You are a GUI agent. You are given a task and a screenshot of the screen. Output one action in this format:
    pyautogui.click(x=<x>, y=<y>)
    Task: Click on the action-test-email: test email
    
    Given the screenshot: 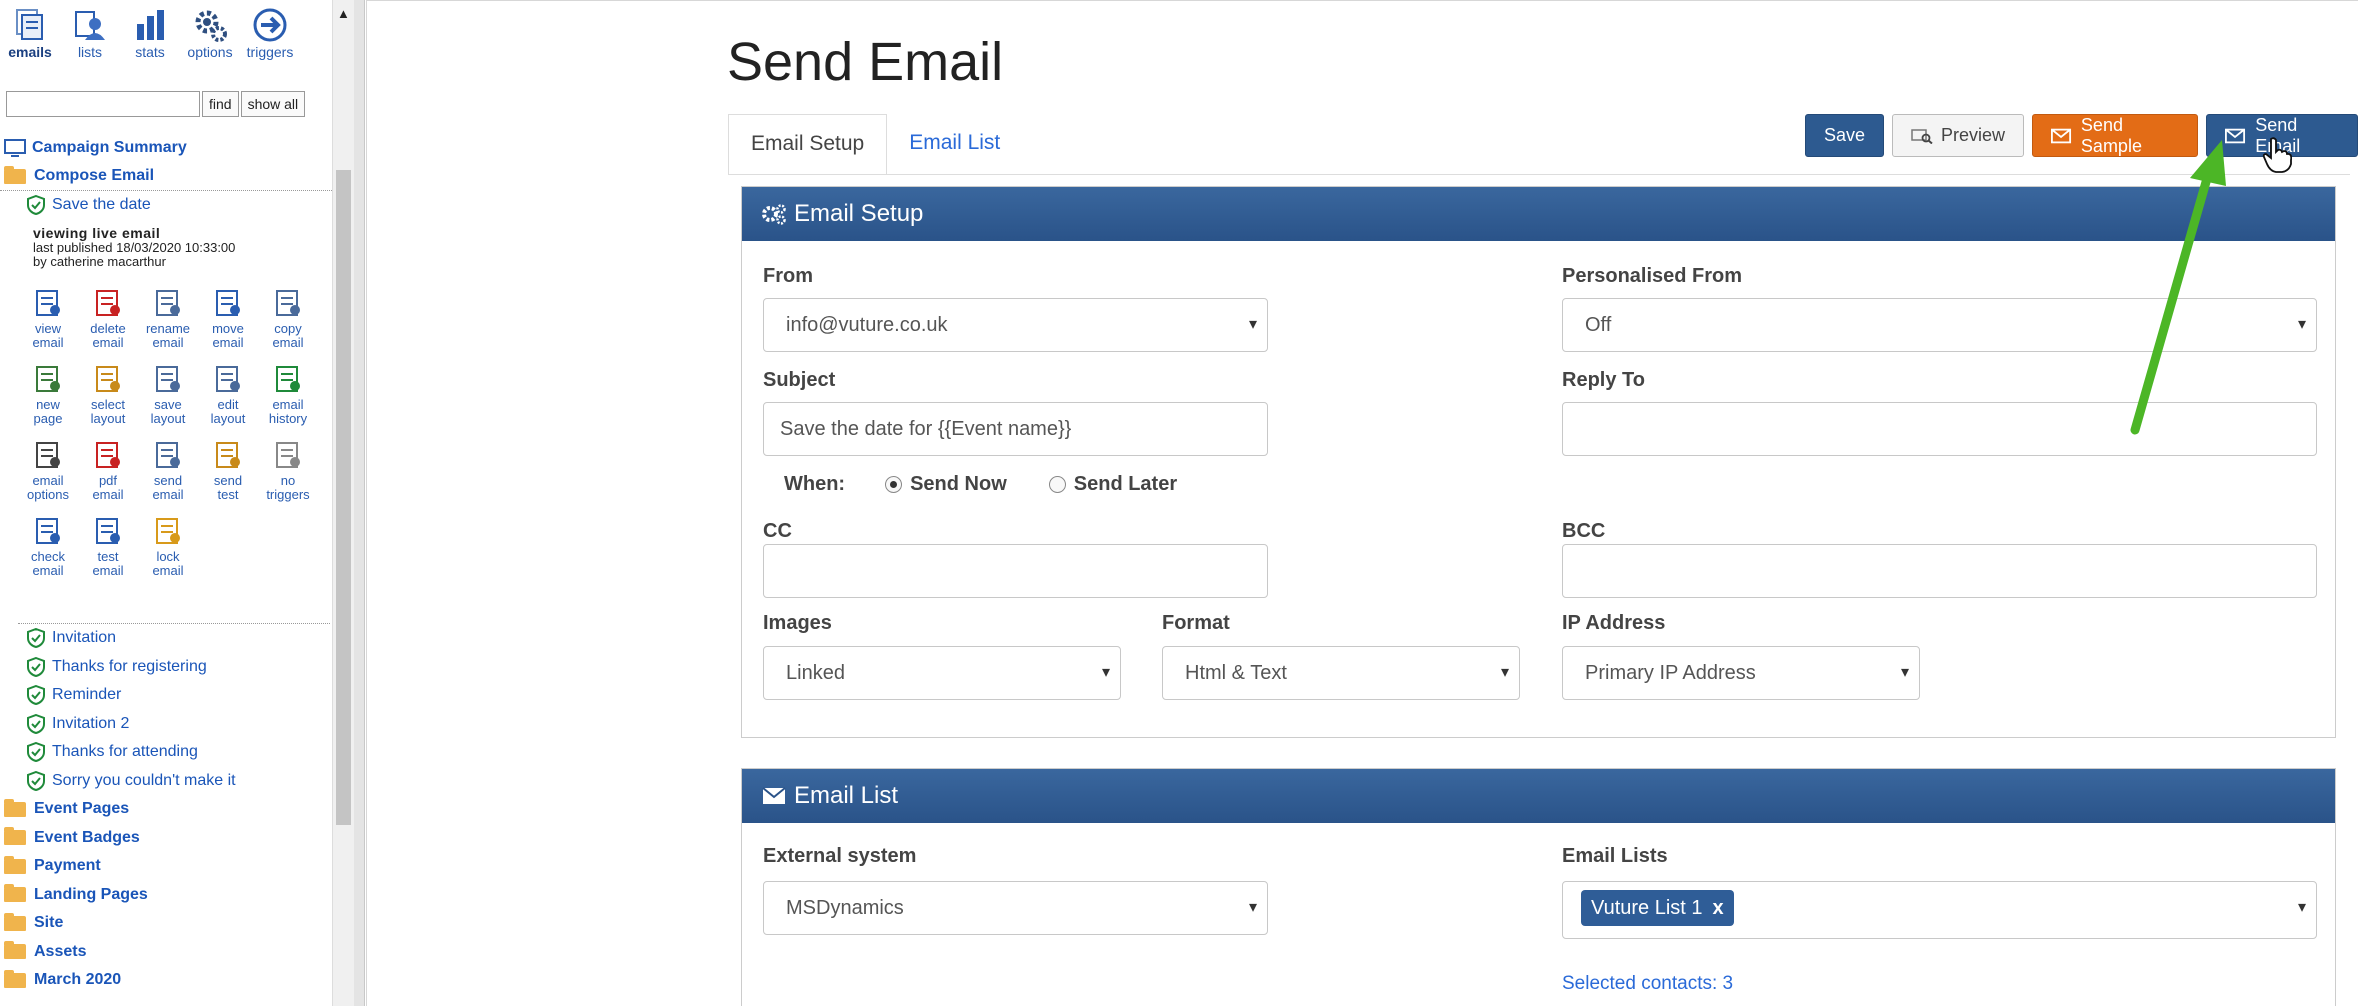 What is the action you would take?
    pyautogui.click(x=108, y=545)
    